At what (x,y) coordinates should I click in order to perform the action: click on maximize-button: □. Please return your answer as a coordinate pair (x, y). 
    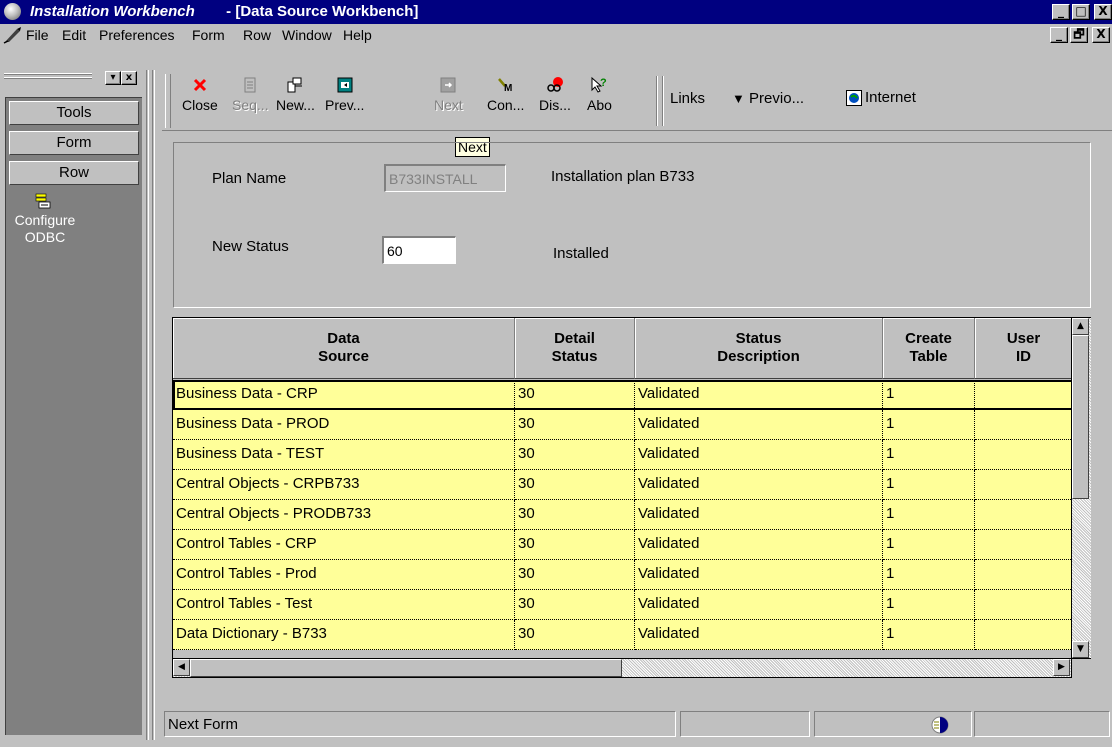
    Looking at the image, I should click on (1081, 12).